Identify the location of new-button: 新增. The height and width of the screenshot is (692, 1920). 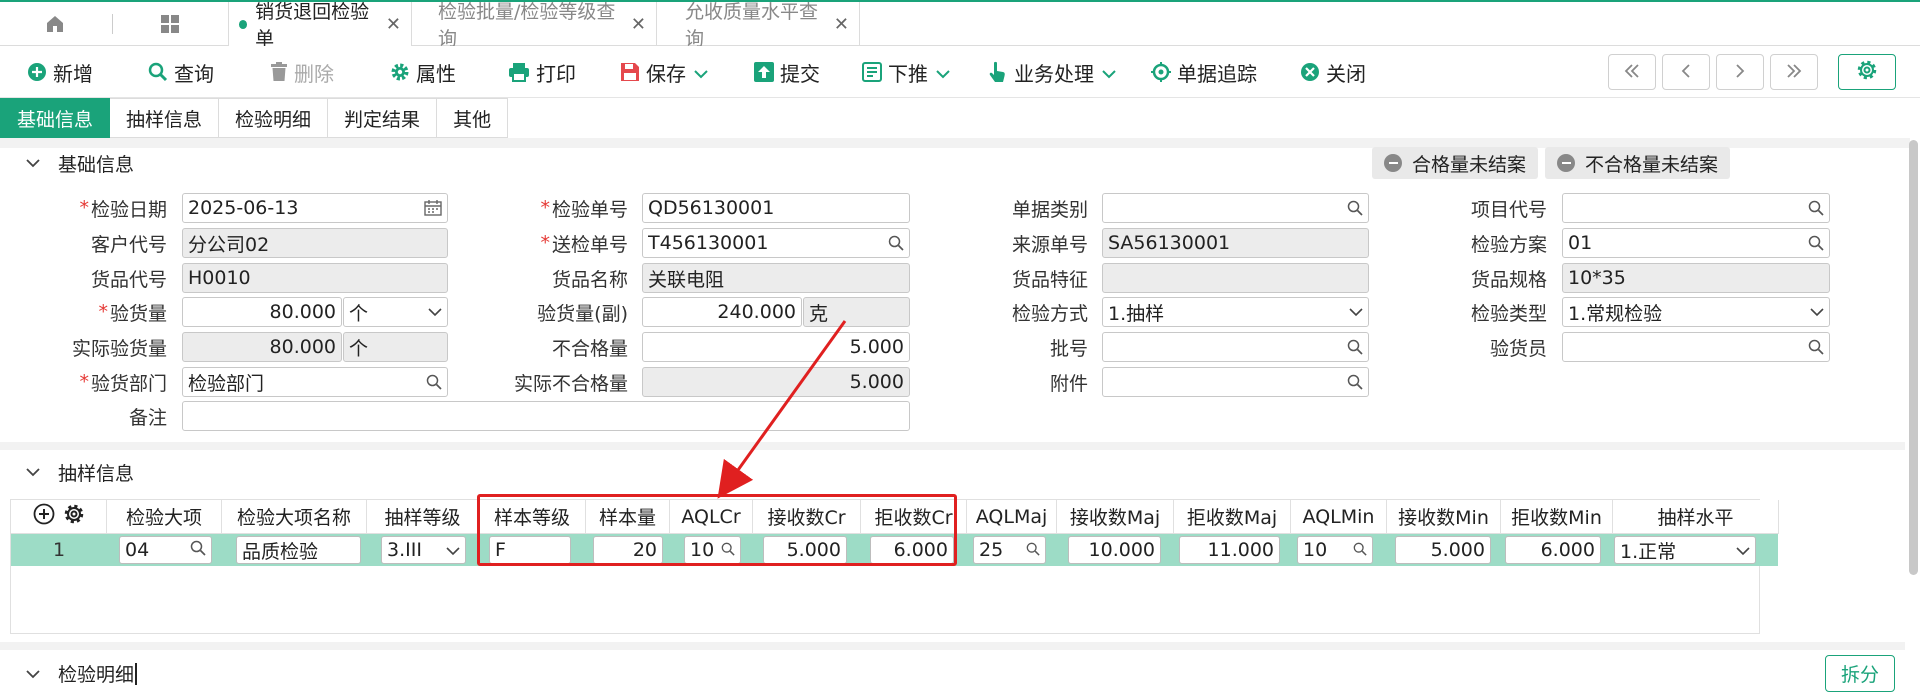
(60, 72).